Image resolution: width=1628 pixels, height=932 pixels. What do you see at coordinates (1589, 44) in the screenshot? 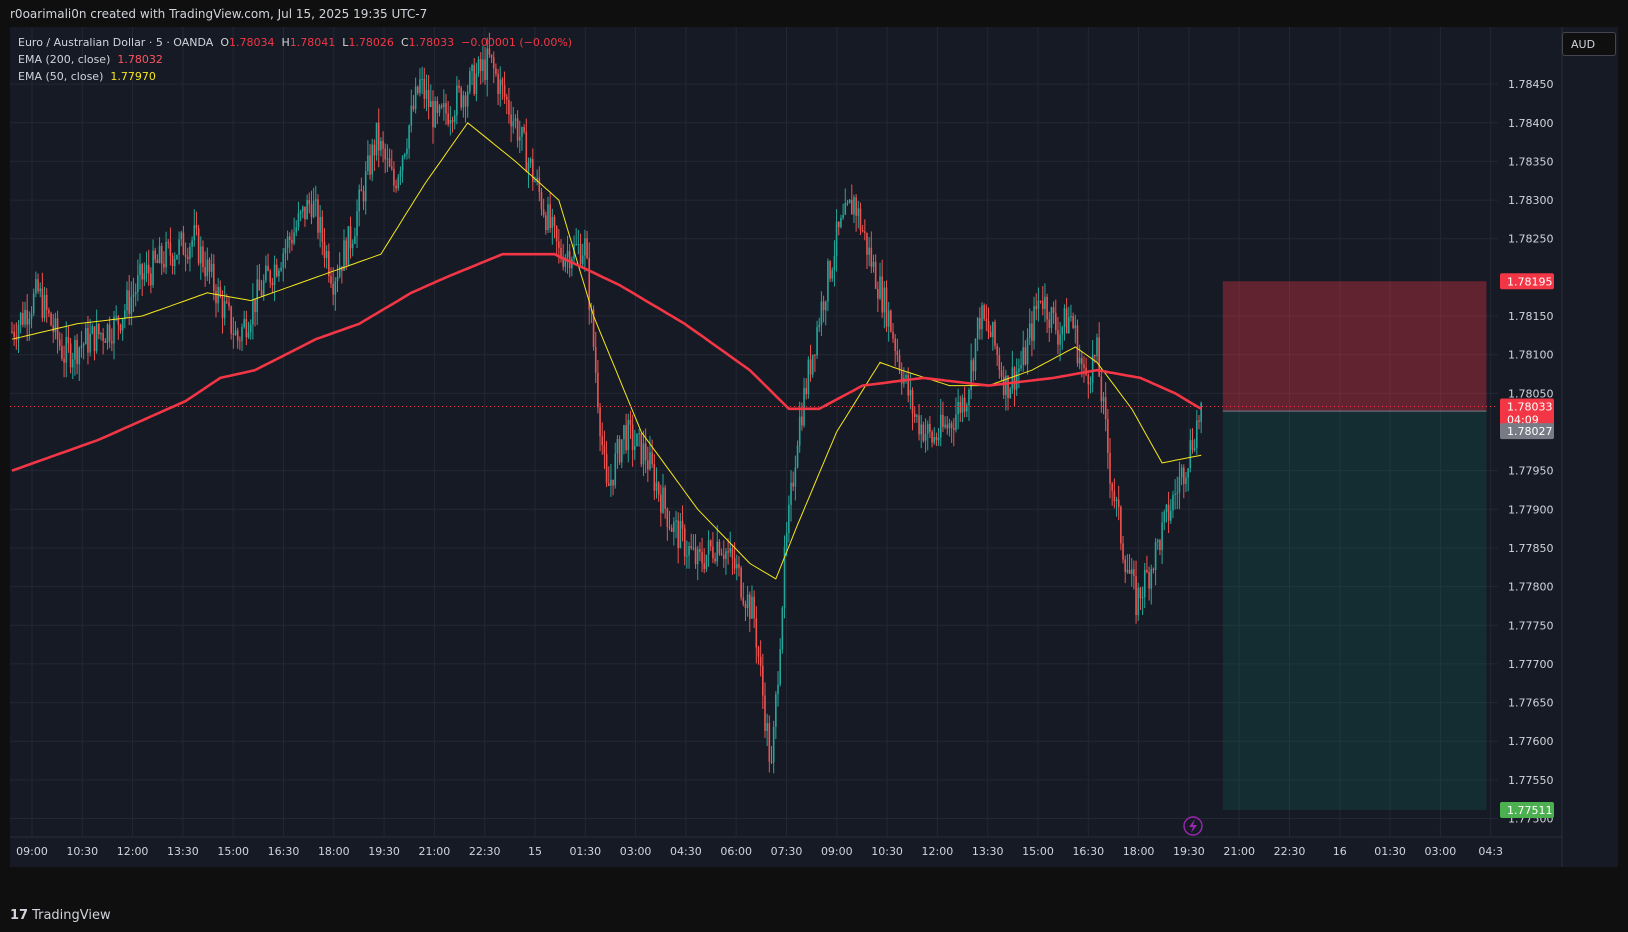
I see `currency-button: AUD` at bounding box center [1589, 44].